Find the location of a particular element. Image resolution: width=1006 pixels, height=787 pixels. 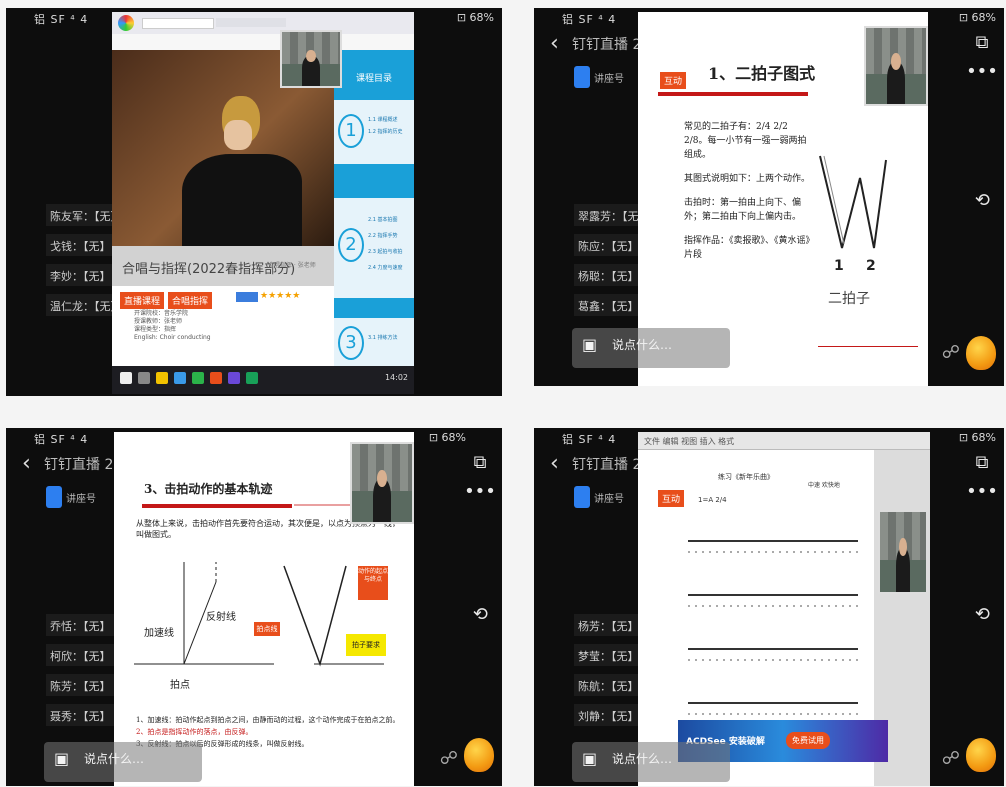

chapter-item: 1.1 课程概述 is located at coordinates (385, 120).